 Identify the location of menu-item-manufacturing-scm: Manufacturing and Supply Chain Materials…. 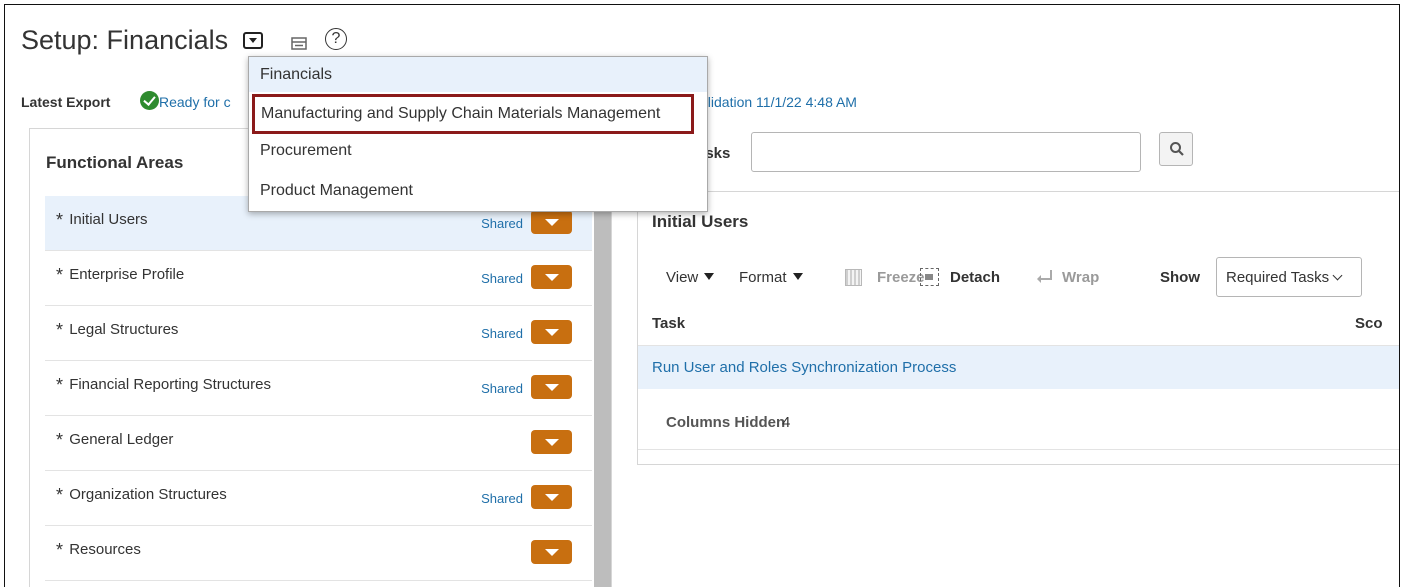
(473, 114).